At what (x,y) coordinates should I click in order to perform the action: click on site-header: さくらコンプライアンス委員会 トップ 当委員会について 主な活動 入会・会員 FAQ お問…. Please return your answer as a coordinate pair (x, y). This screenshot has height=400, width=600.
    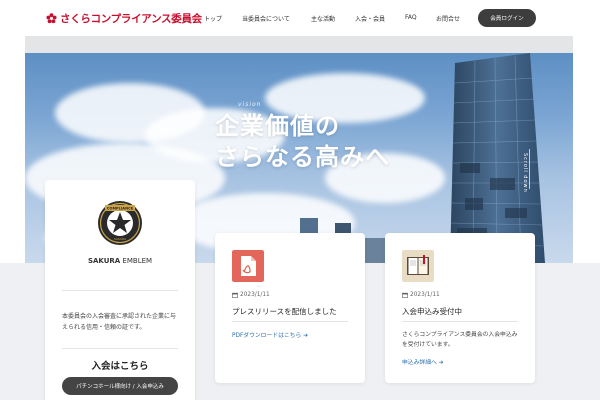
    Looking at the image, I should click on (300, 18).